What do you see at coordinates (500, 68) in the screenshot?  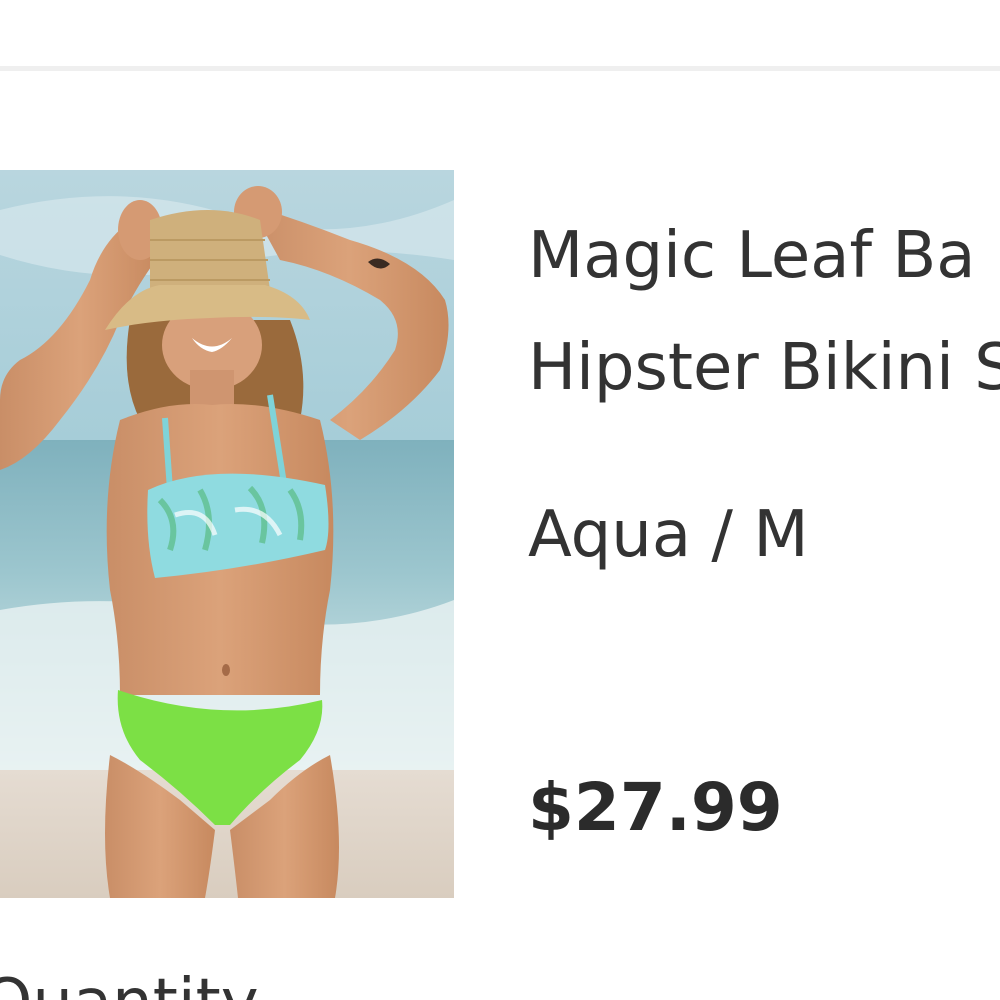 I see `top-divider` at bounding box center [500, 68].